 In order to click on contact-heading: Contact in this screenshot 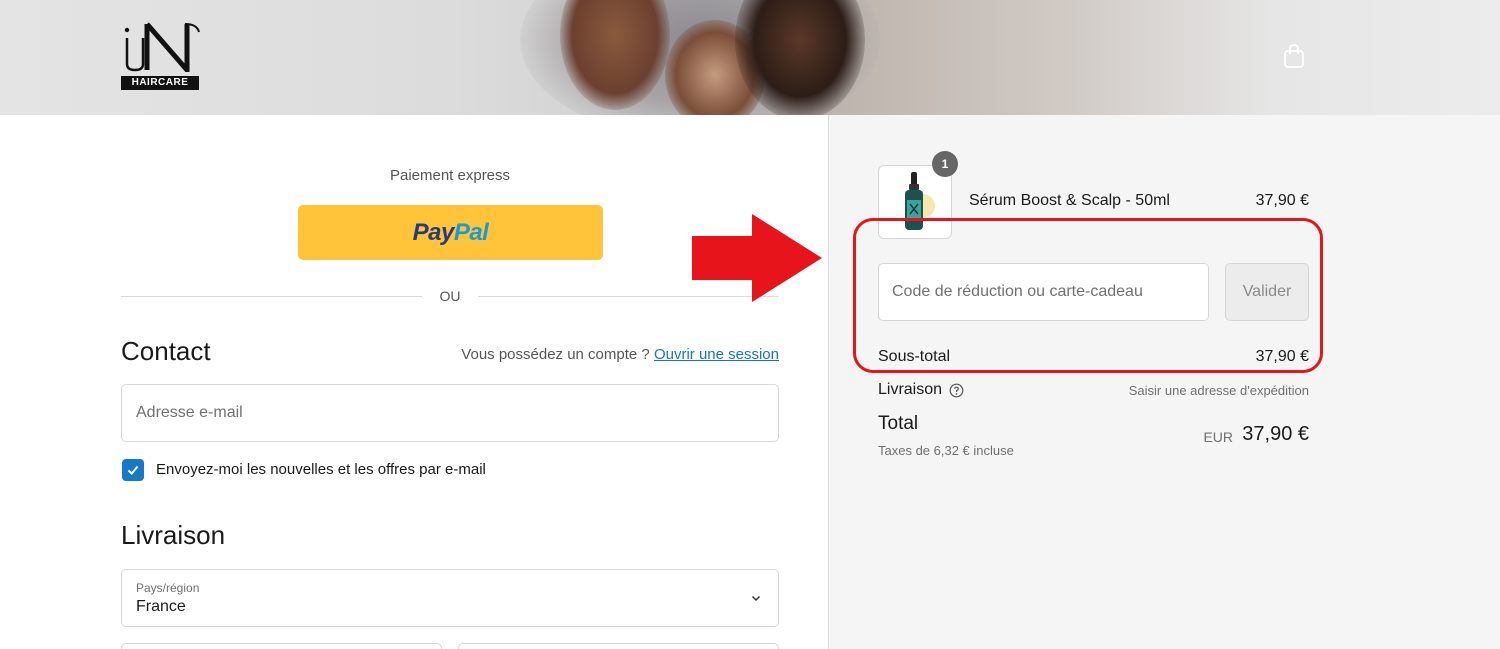, I will do `click(166, 351)`.